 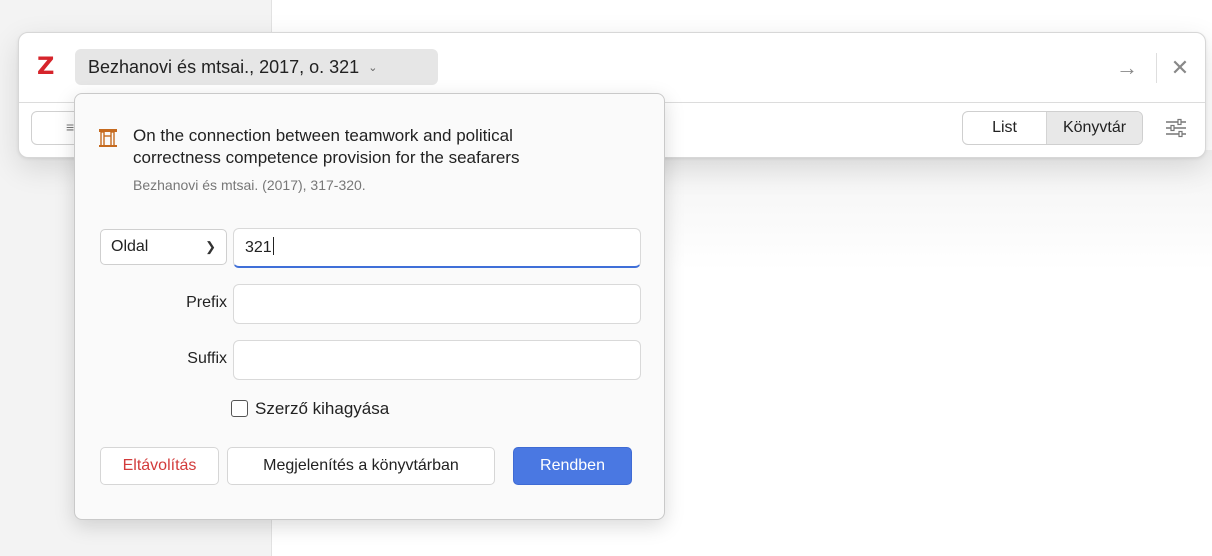 I want to click on suffix-label: Suffix, so click(x=207, y=358).